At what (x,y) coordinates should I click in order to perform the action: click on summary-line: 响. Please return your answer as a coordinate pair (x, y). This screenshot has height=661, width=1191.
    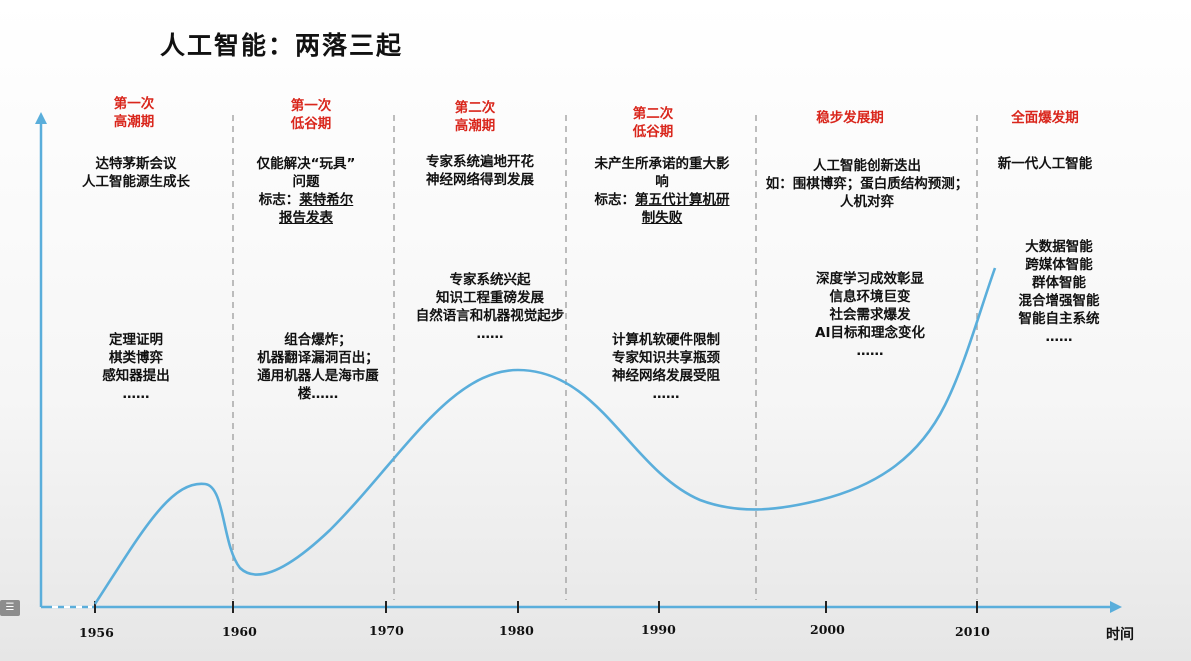
    Looking at the image, I should click on (662, 182).